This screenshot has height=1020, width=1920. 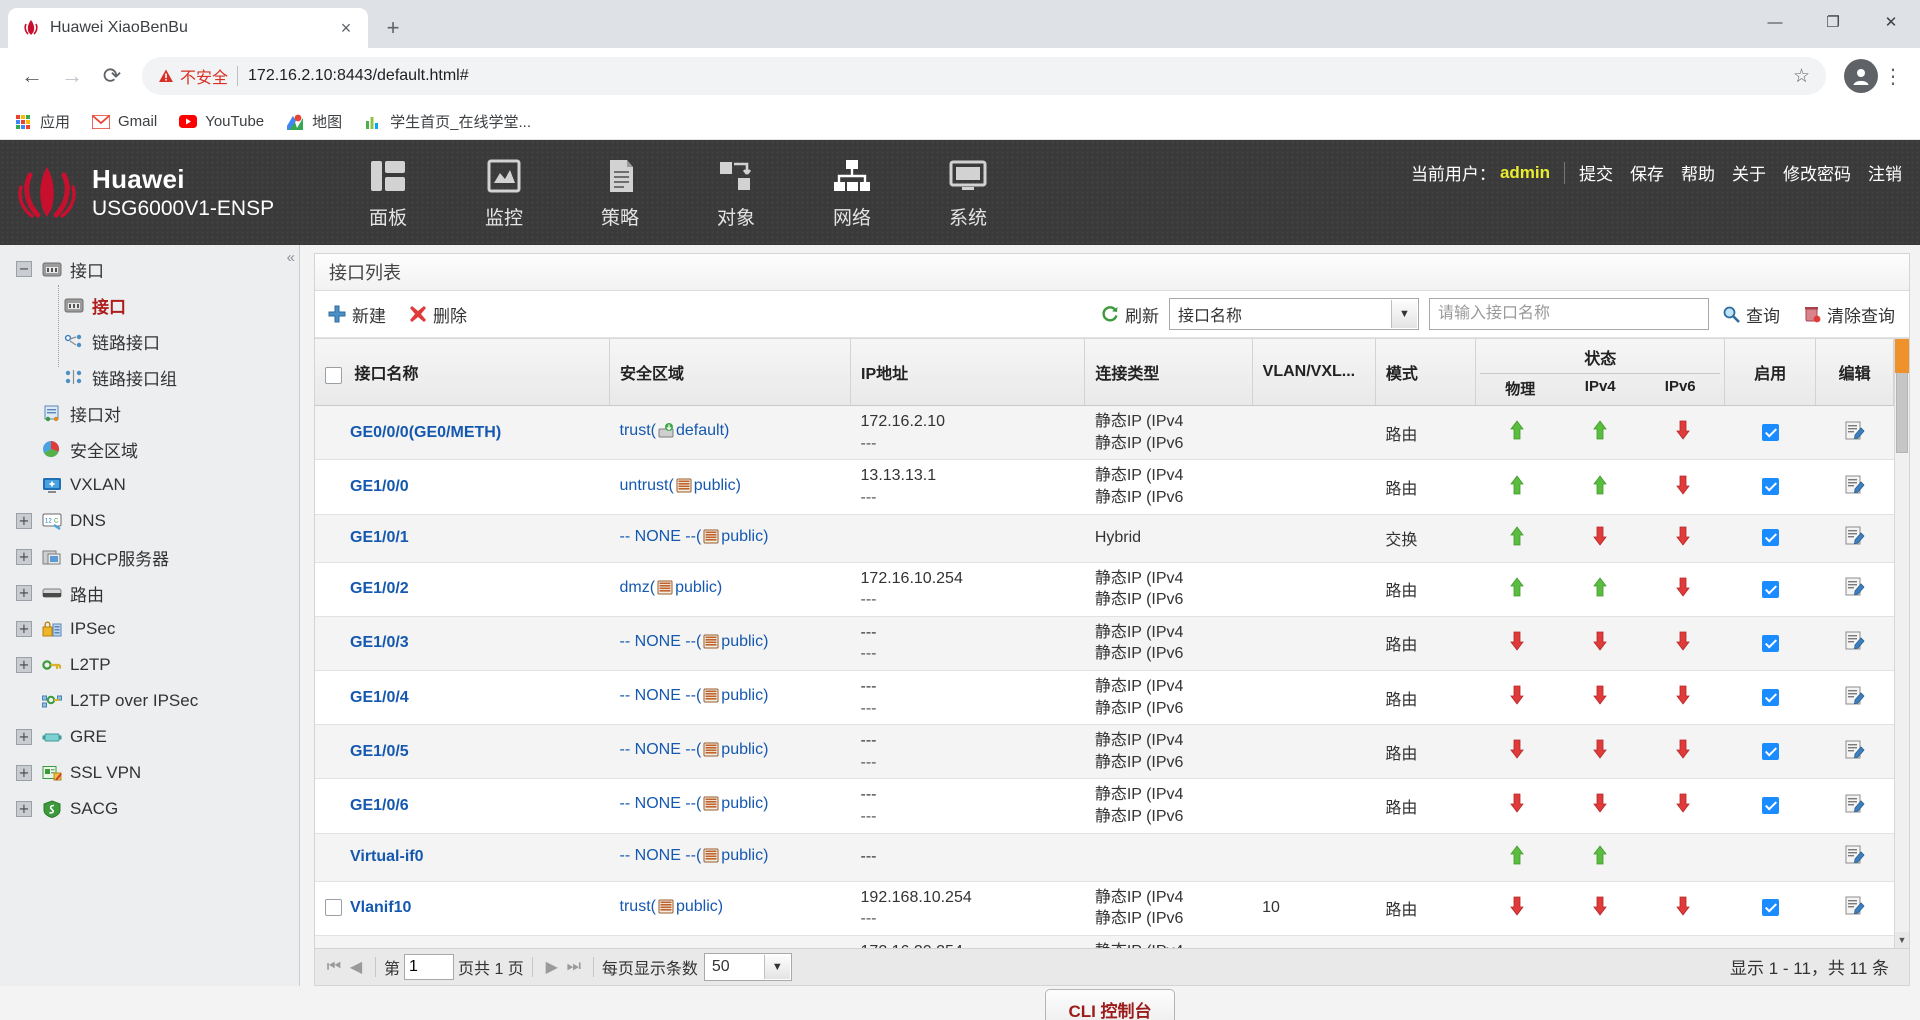 What do you see at coordinates (462, 857) in the screenshot?
I see `cell-interface-name: Virtual-if0` at bounding box center [462, 857].